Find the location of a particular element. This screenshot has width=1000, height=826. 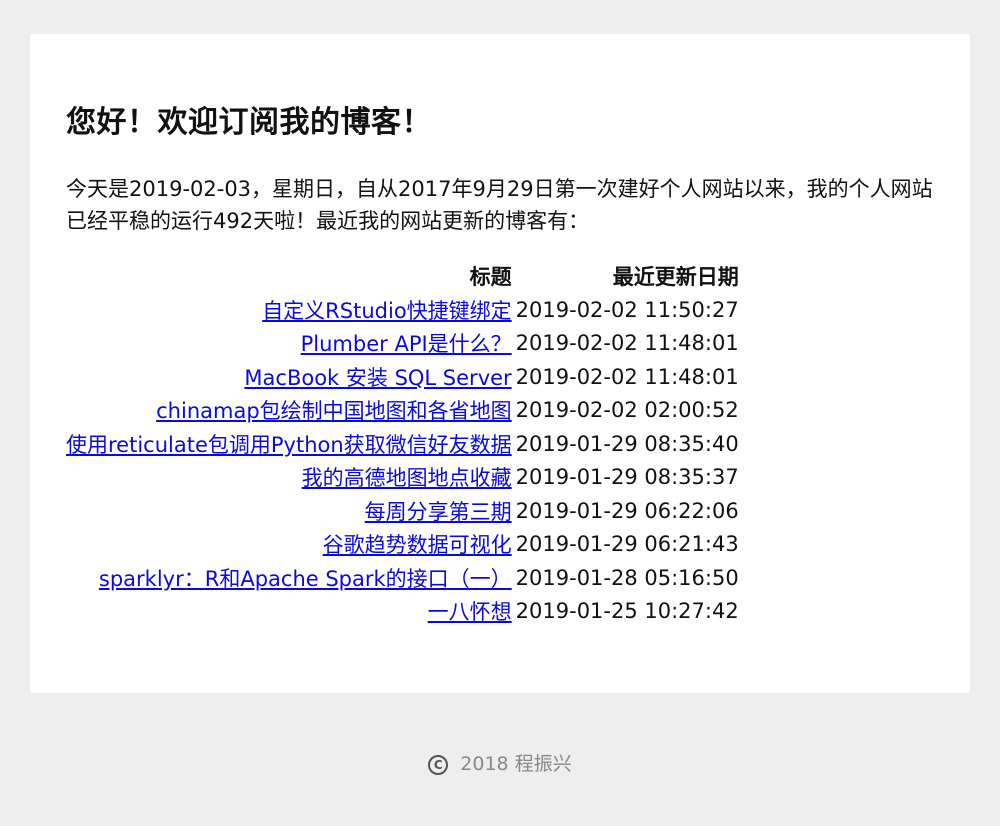

page-footer: C 2018 程振兴 is located at coordinates (500, 764).